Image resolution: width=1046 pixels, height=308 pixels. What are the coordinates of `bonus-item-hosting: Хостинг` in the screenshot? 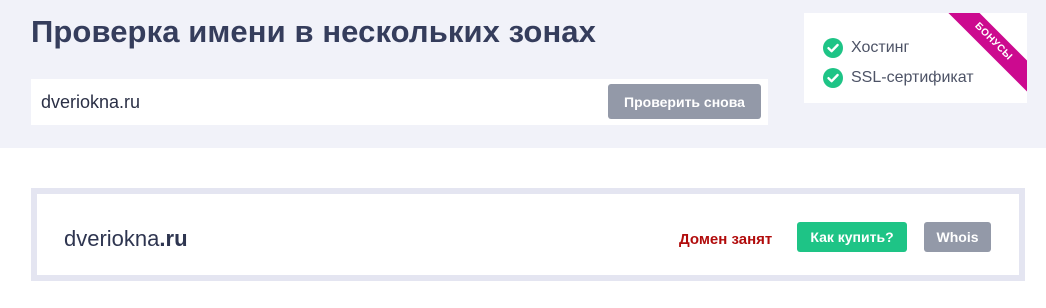 It's located at (898, 48).